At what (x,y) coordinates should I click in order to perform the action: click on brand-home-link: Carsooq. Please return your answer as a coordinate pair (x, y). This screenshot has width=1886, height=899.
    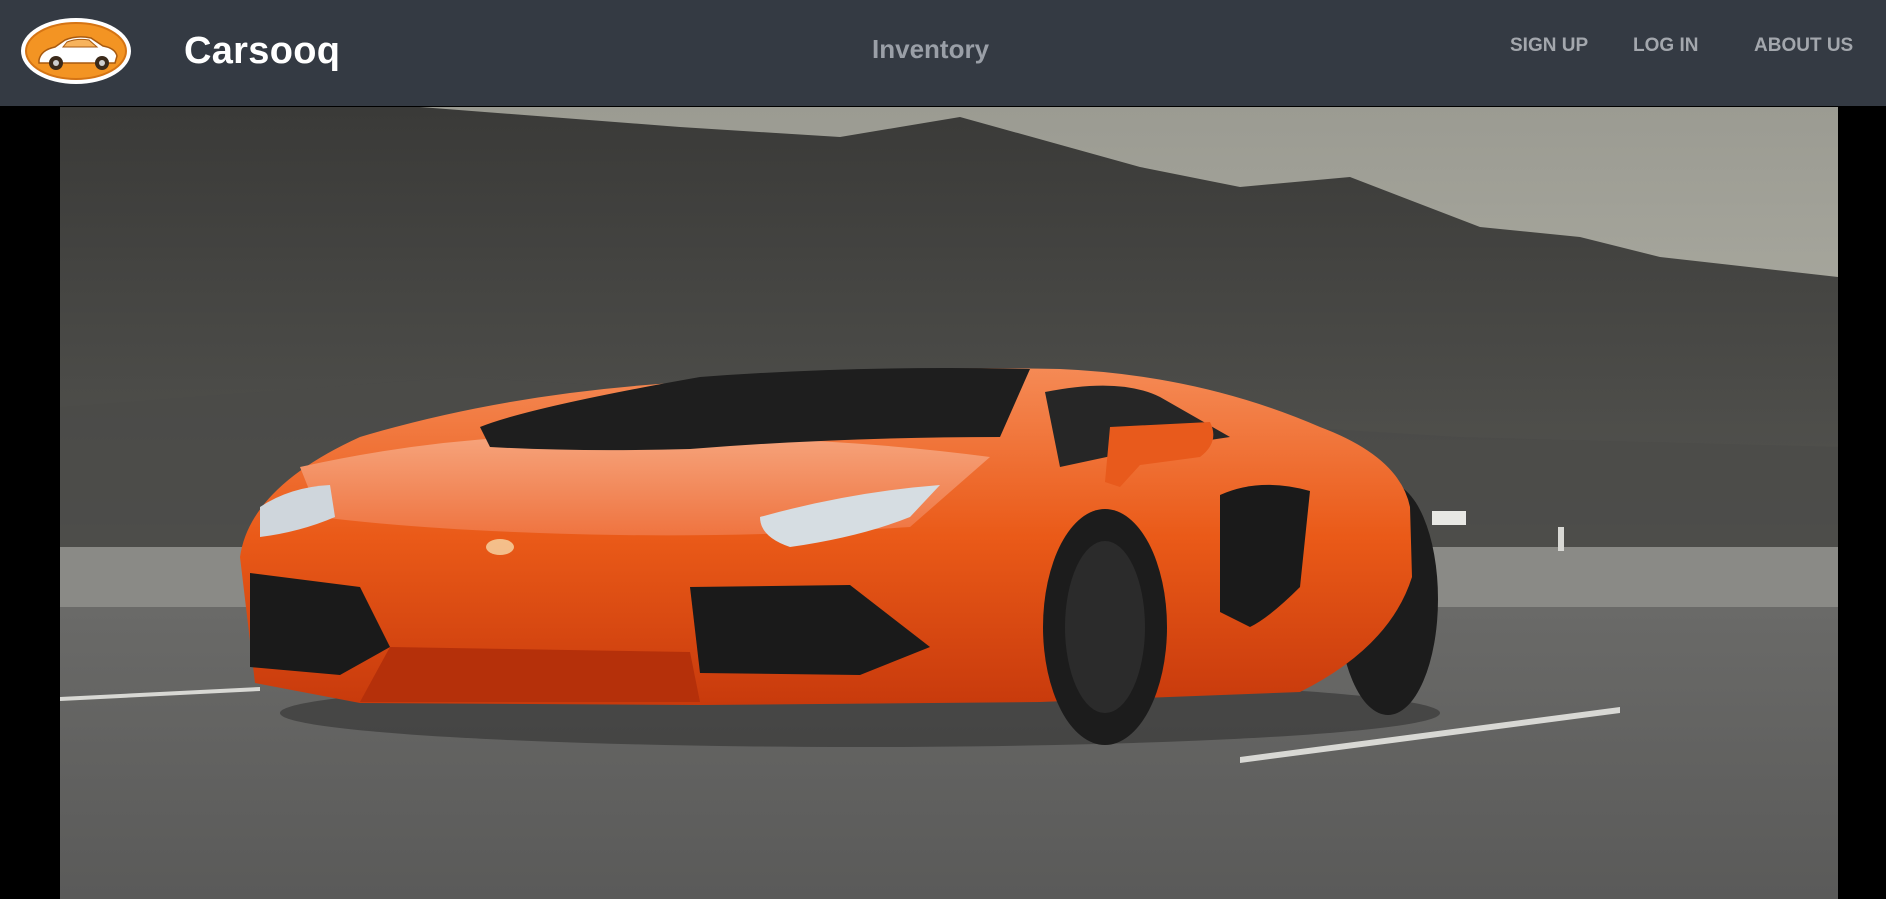
    Looking at the image, I should click on (179, 51).